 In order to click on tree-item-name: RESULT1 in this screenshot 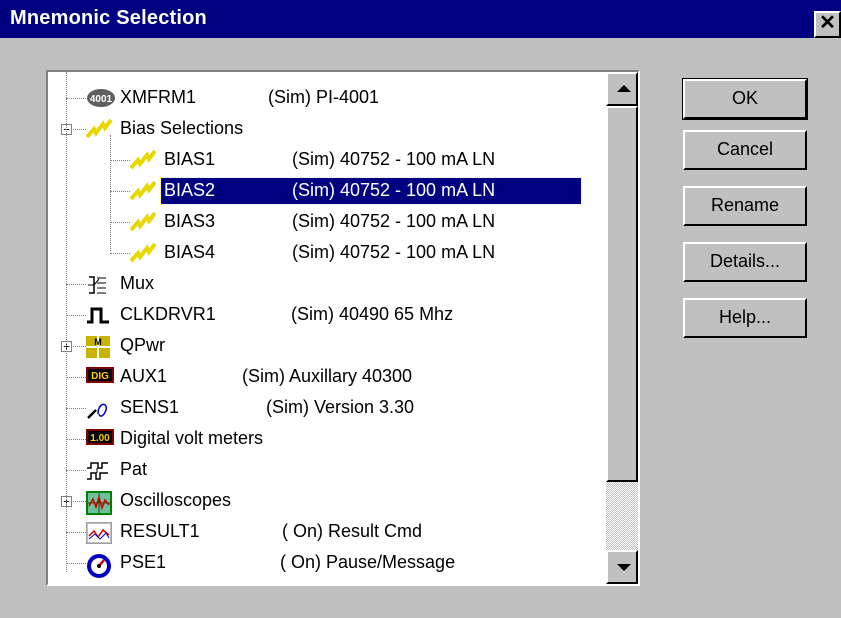, I will do `click(160, 531)`.